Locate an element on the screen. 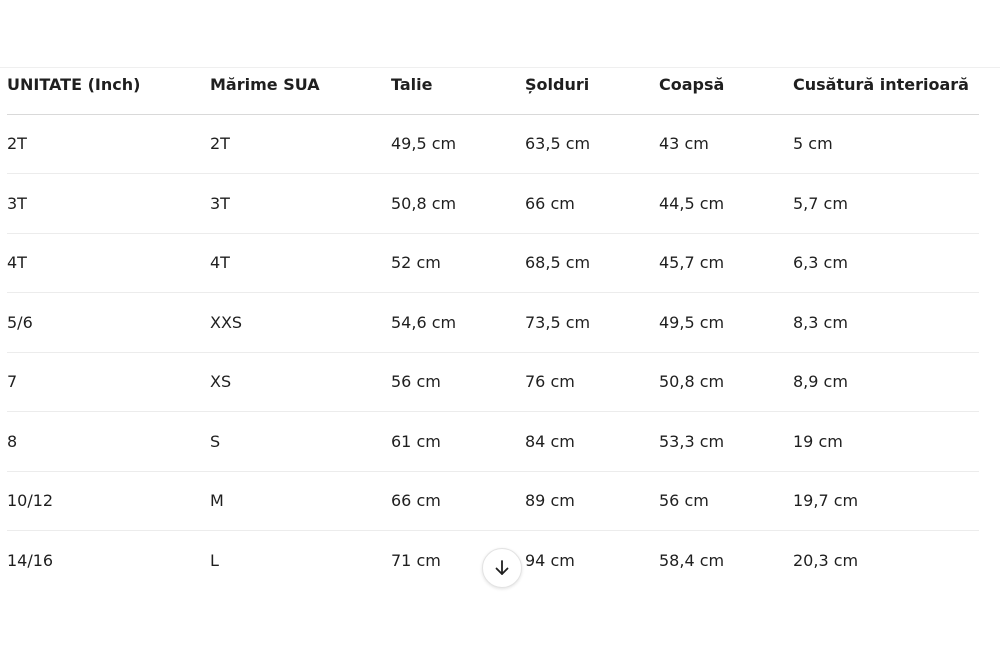  header-thigh: Coapsă is located at coordinates (692, 84).